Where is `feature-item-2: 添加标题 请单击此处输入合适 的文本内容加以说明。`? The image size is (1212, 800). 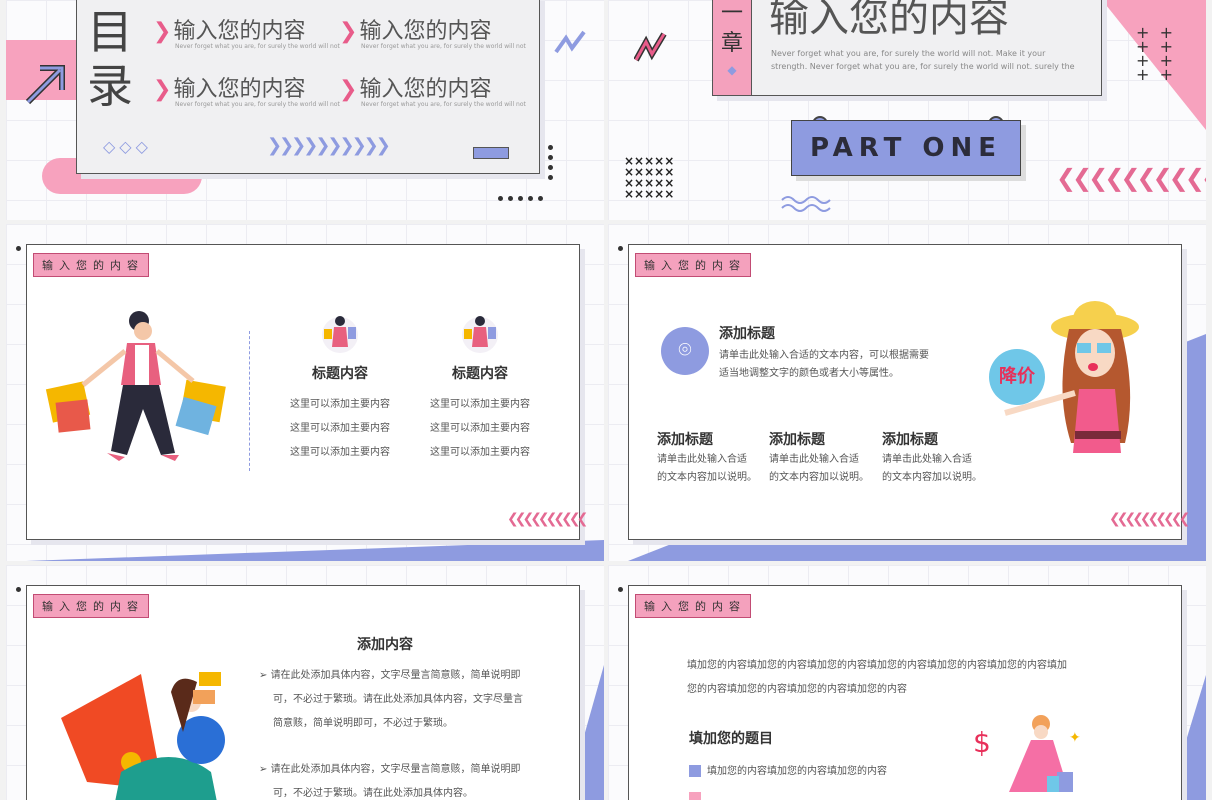
feature-item-2: 添加标题 请单击此处输入合适 的文本内容加以说明。 is located at coordinates (819, 457).